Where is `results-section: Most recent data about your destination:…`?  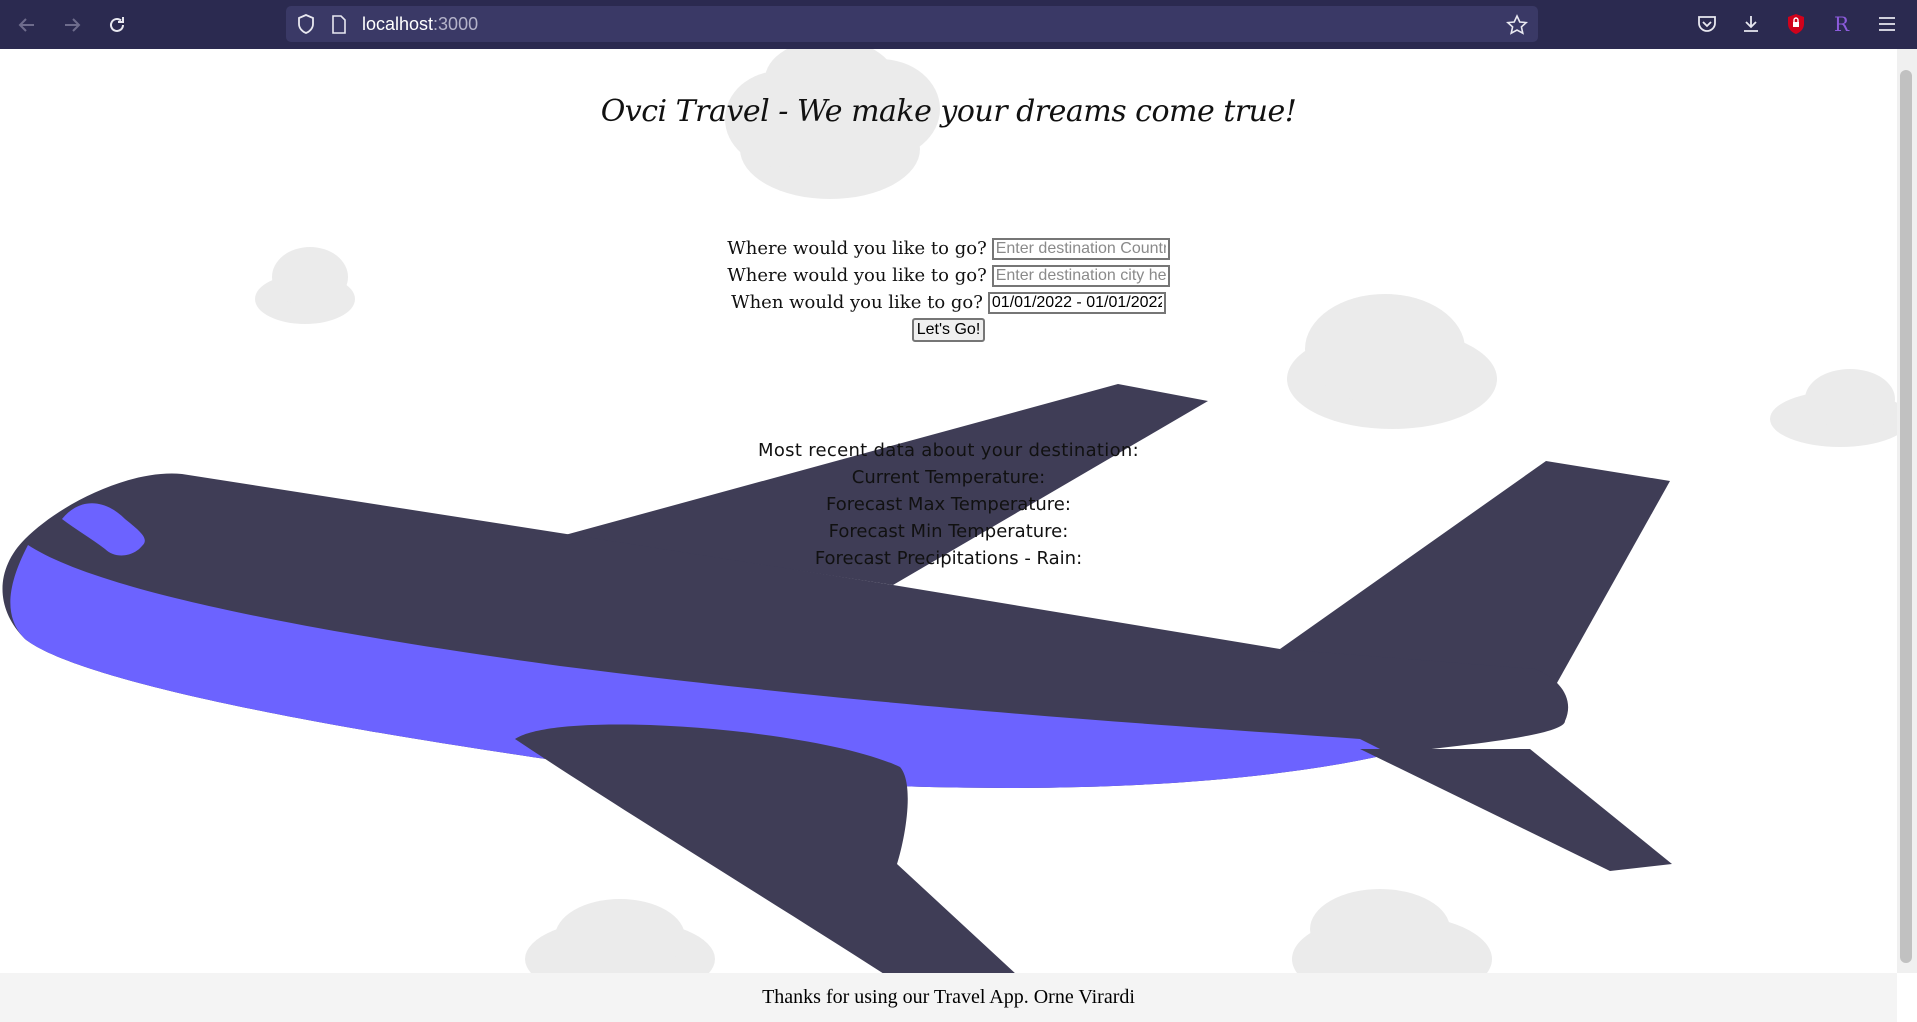
results-section: Most recent data about your destination:… is located at coordinates (948, 504).